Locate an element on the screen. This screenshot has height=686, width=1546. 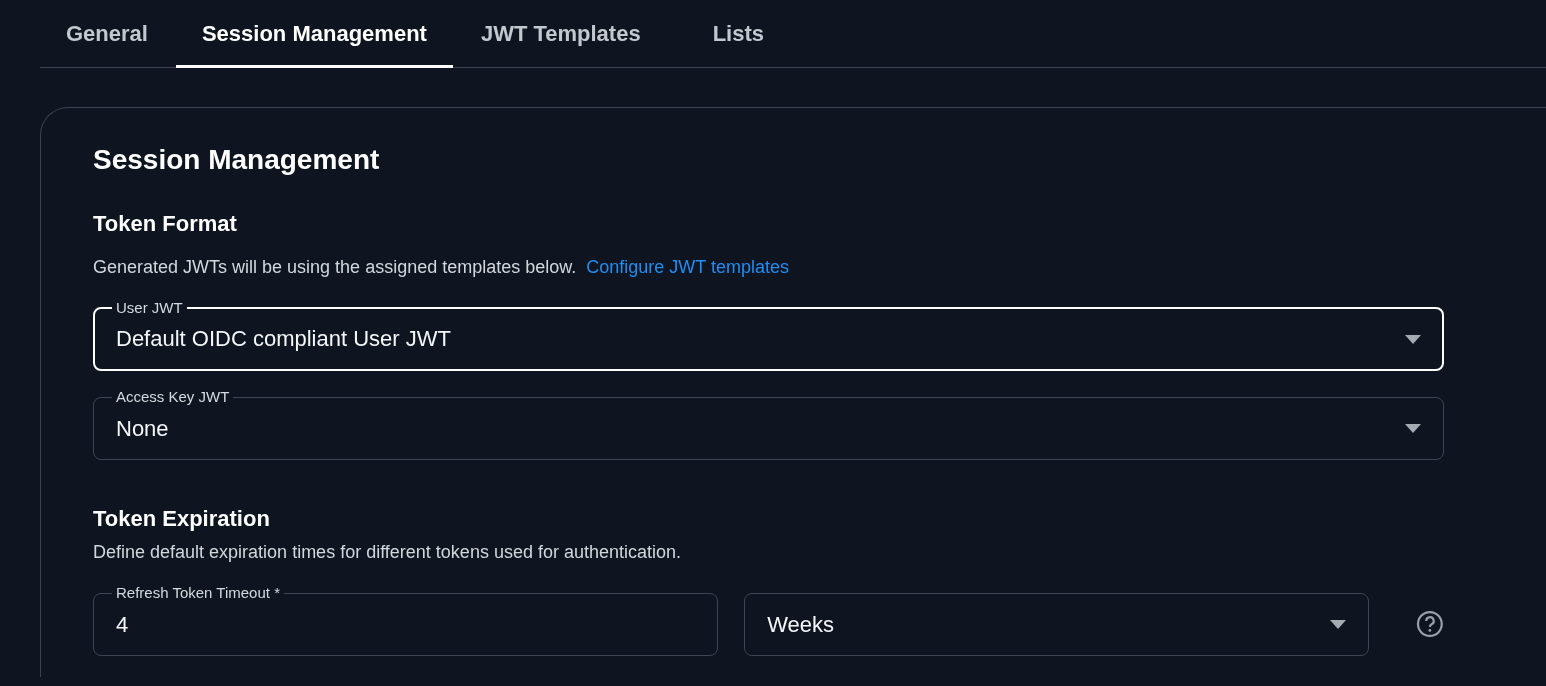
section-description: Define default expiration times for different tokens used for authentication. is located at coordinates (387, 552).